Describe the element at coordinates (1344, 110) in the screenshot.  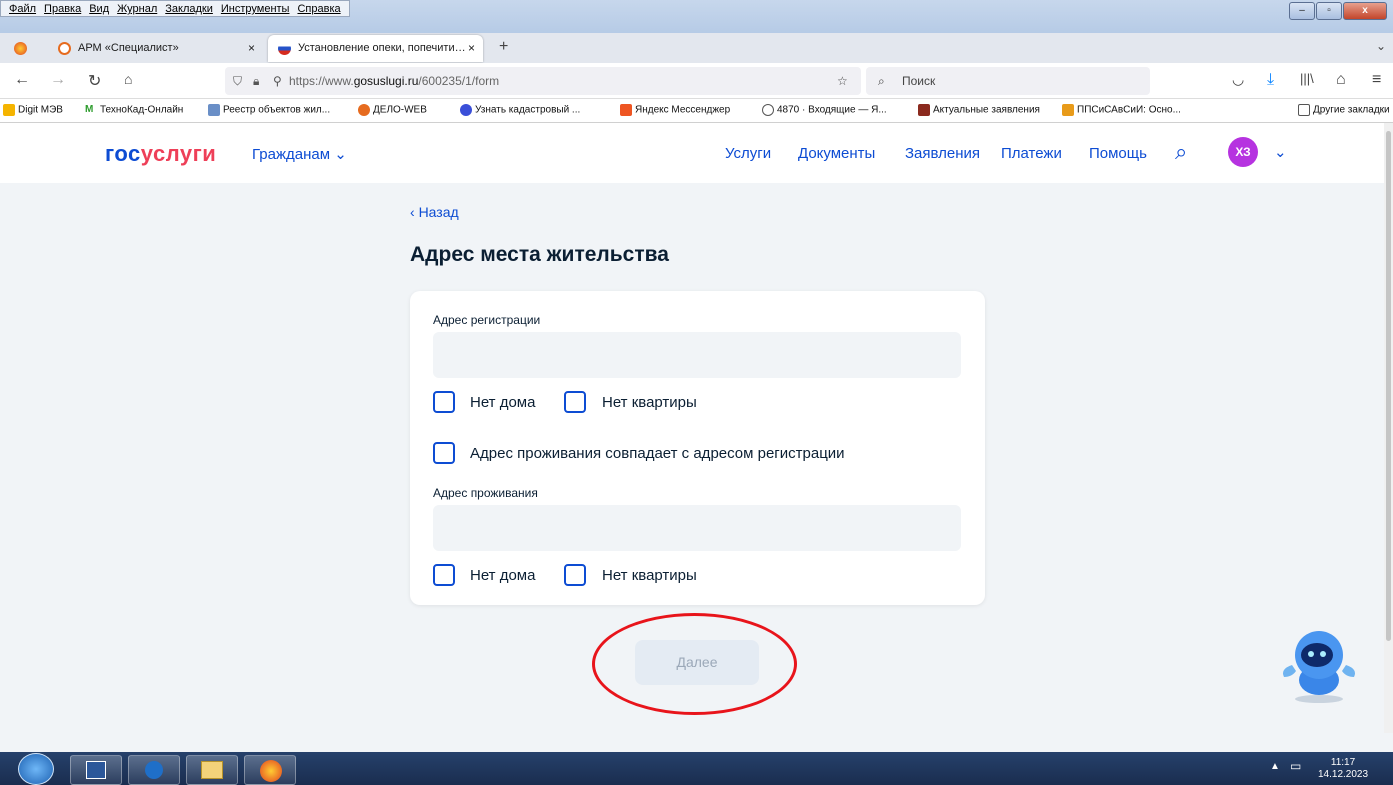
I see `bookmark-other: Другие закладки` at that location.